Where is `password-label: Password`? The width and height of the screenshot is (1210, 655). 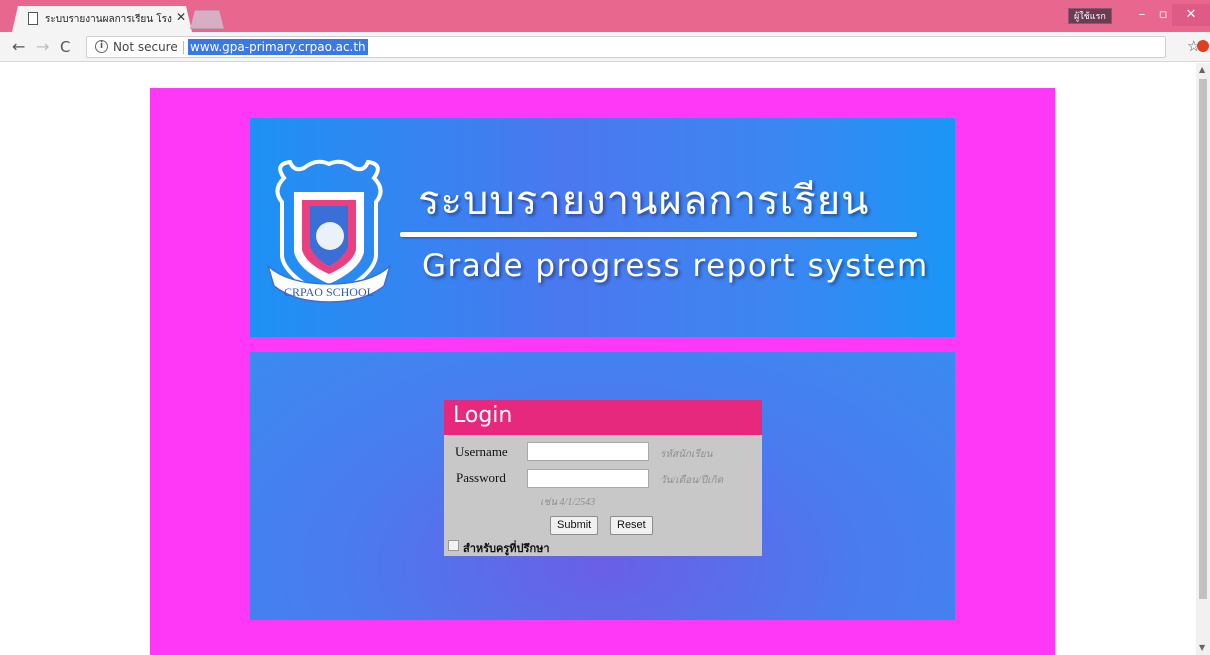
password-label: Password is located at coordinates (481, 477).